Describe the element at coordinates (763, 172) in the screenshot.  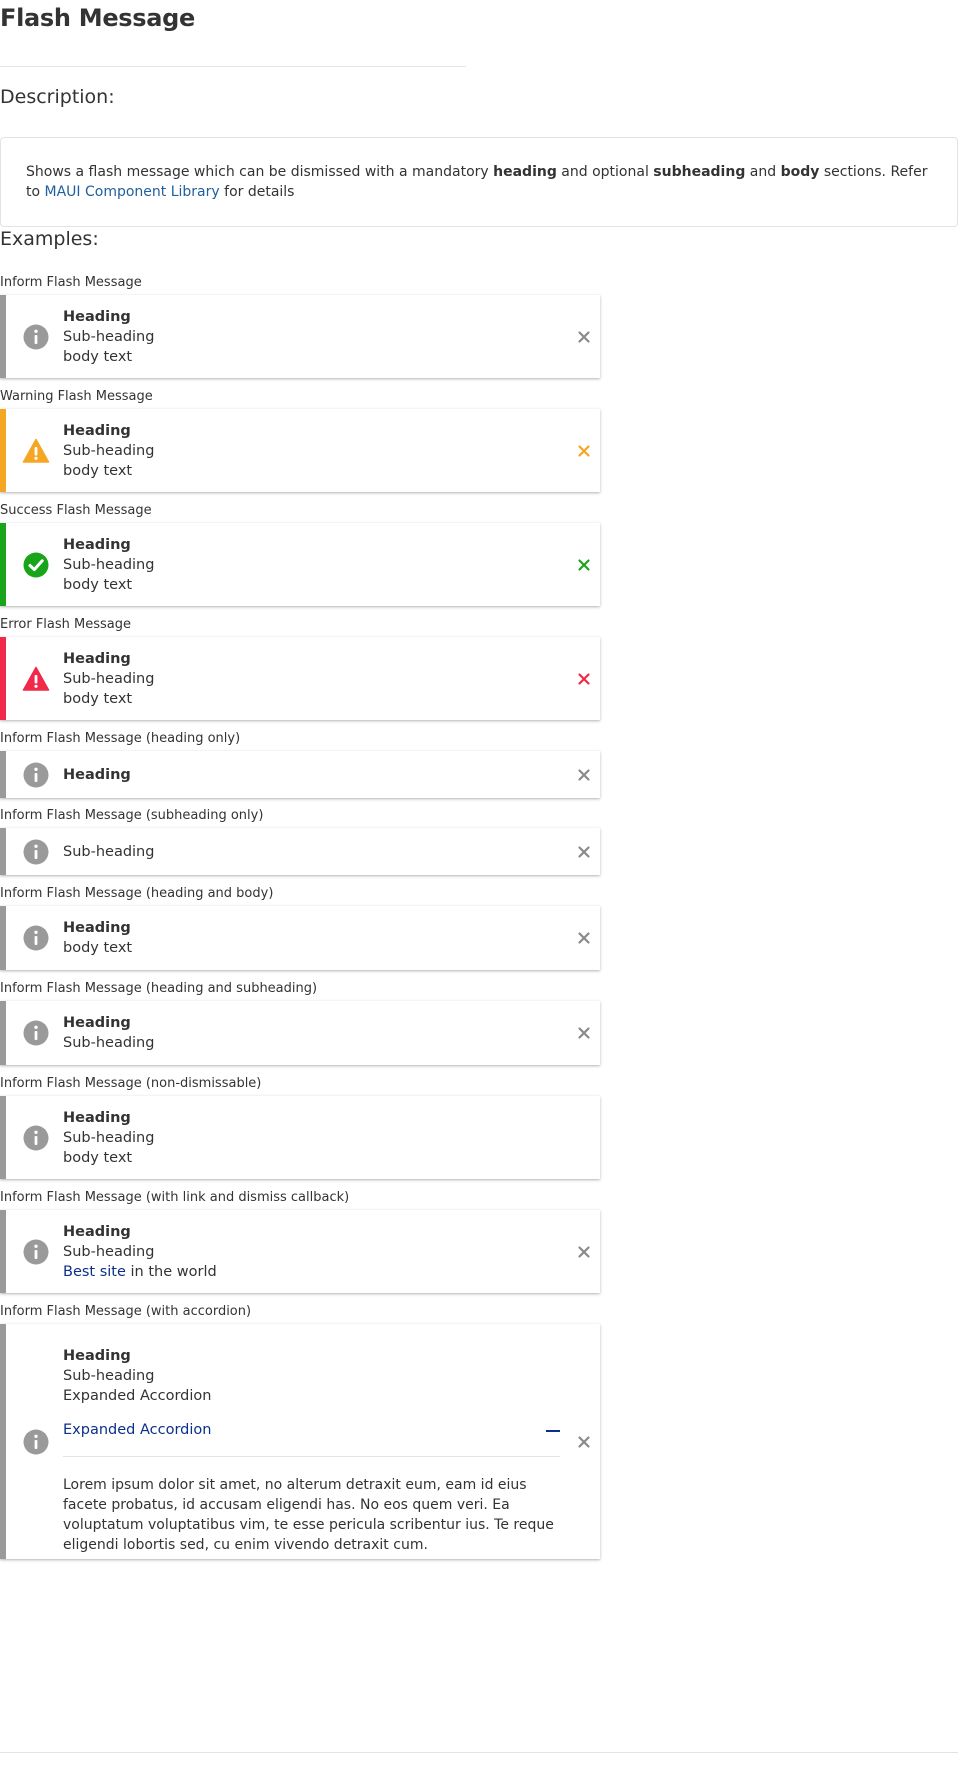
I see `description-text-3: and` at that location.